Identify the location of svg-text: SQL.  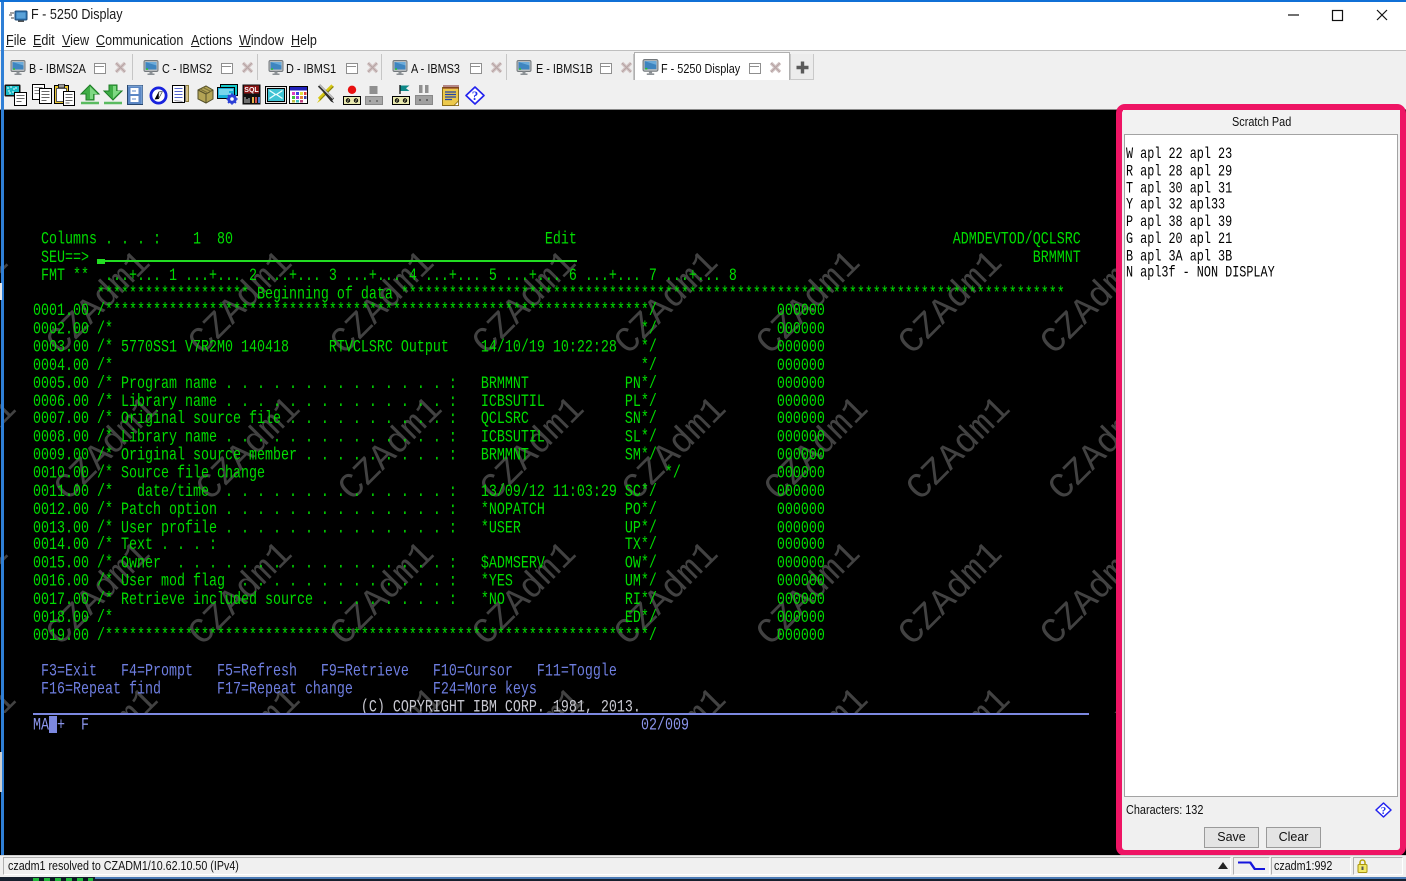
(251, 90).